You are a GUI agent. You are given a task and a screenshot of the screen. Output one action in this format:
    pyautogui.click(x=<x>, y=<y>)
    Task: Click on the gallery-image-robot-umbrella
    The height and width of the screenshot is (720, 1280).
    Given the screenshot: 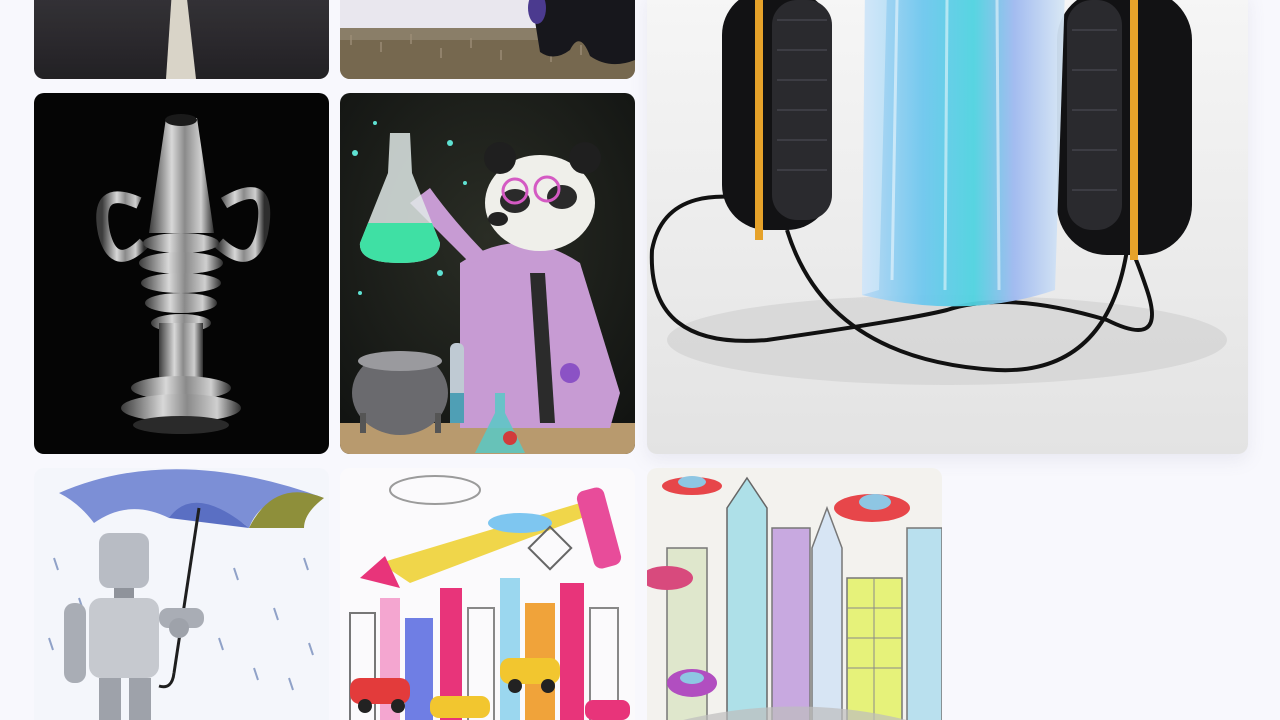 What is the action you would take?
    pyautogui.click(x=181, y=594)
    